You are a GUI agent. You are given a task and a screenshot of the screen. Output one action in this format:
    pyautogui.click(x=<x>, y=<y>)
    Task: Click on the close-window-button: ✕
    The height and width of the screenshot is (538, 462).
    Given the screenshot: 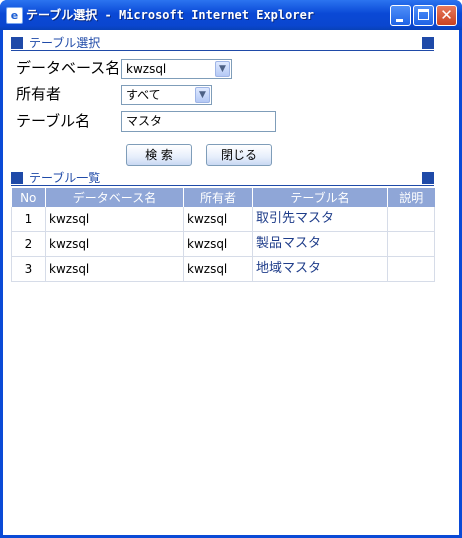 What is the action you would take?
    pyautogui.click(x=446, y=15)
    